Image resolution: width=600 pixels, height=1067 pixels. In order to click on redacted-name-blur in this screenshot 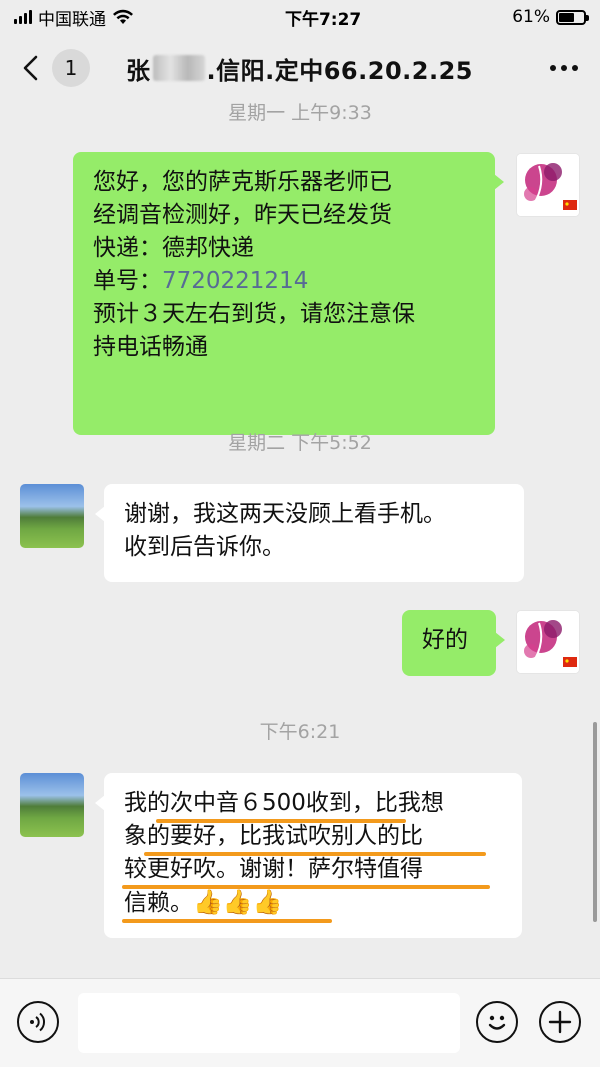, I will do `click(178, 68)`.